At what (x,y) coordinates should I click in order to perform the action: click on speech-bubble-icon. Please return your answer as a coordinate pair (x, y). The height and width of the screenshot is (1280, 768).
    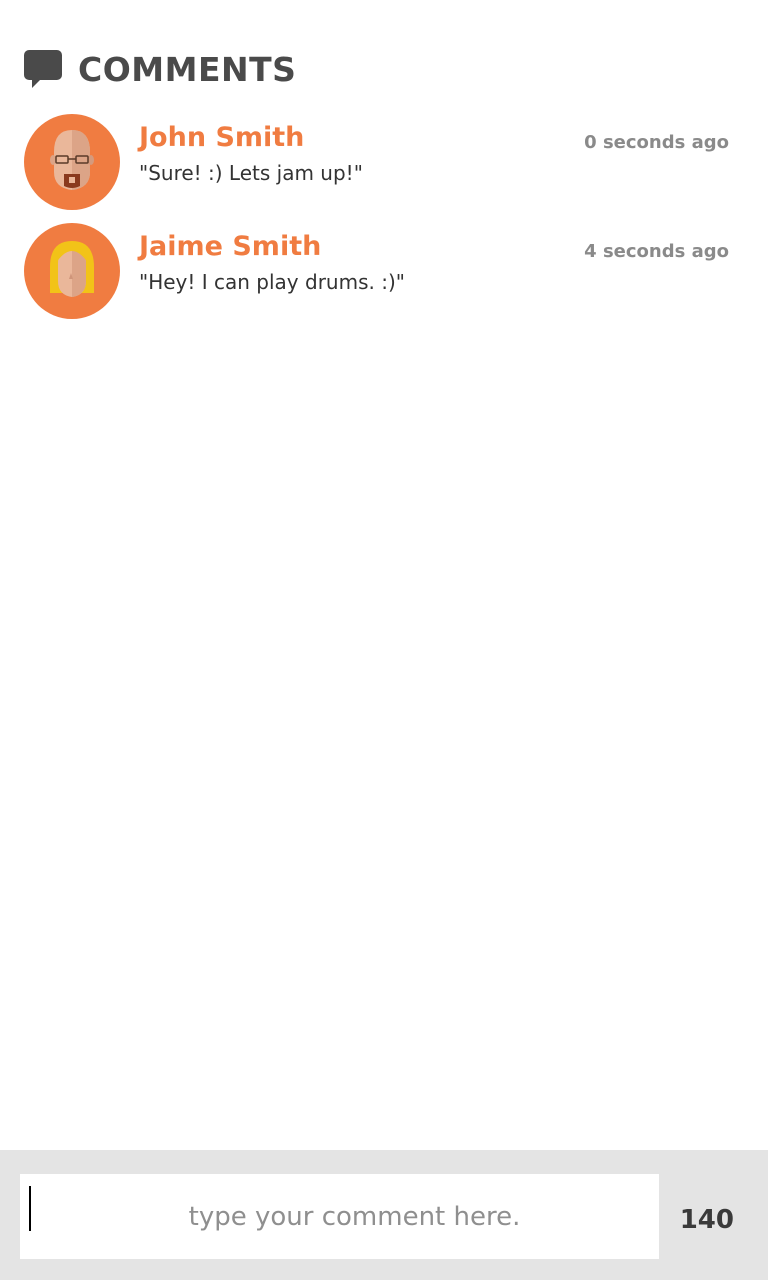
    Looking at the image, I should click on (44, 69).